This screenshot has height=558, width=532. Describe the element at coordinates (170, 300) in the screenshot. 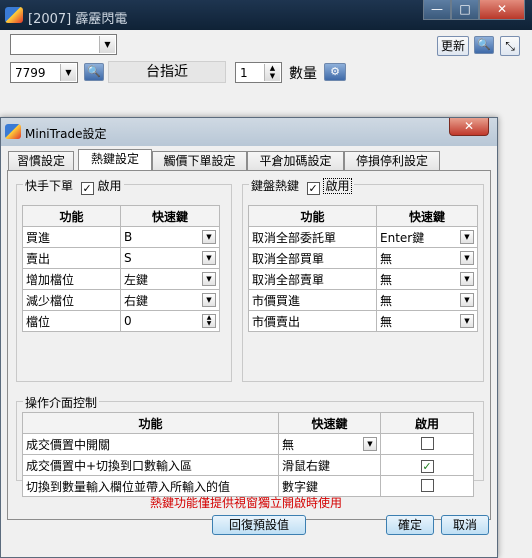

I see `row-key-select: 右鍵 ▼` at that location.